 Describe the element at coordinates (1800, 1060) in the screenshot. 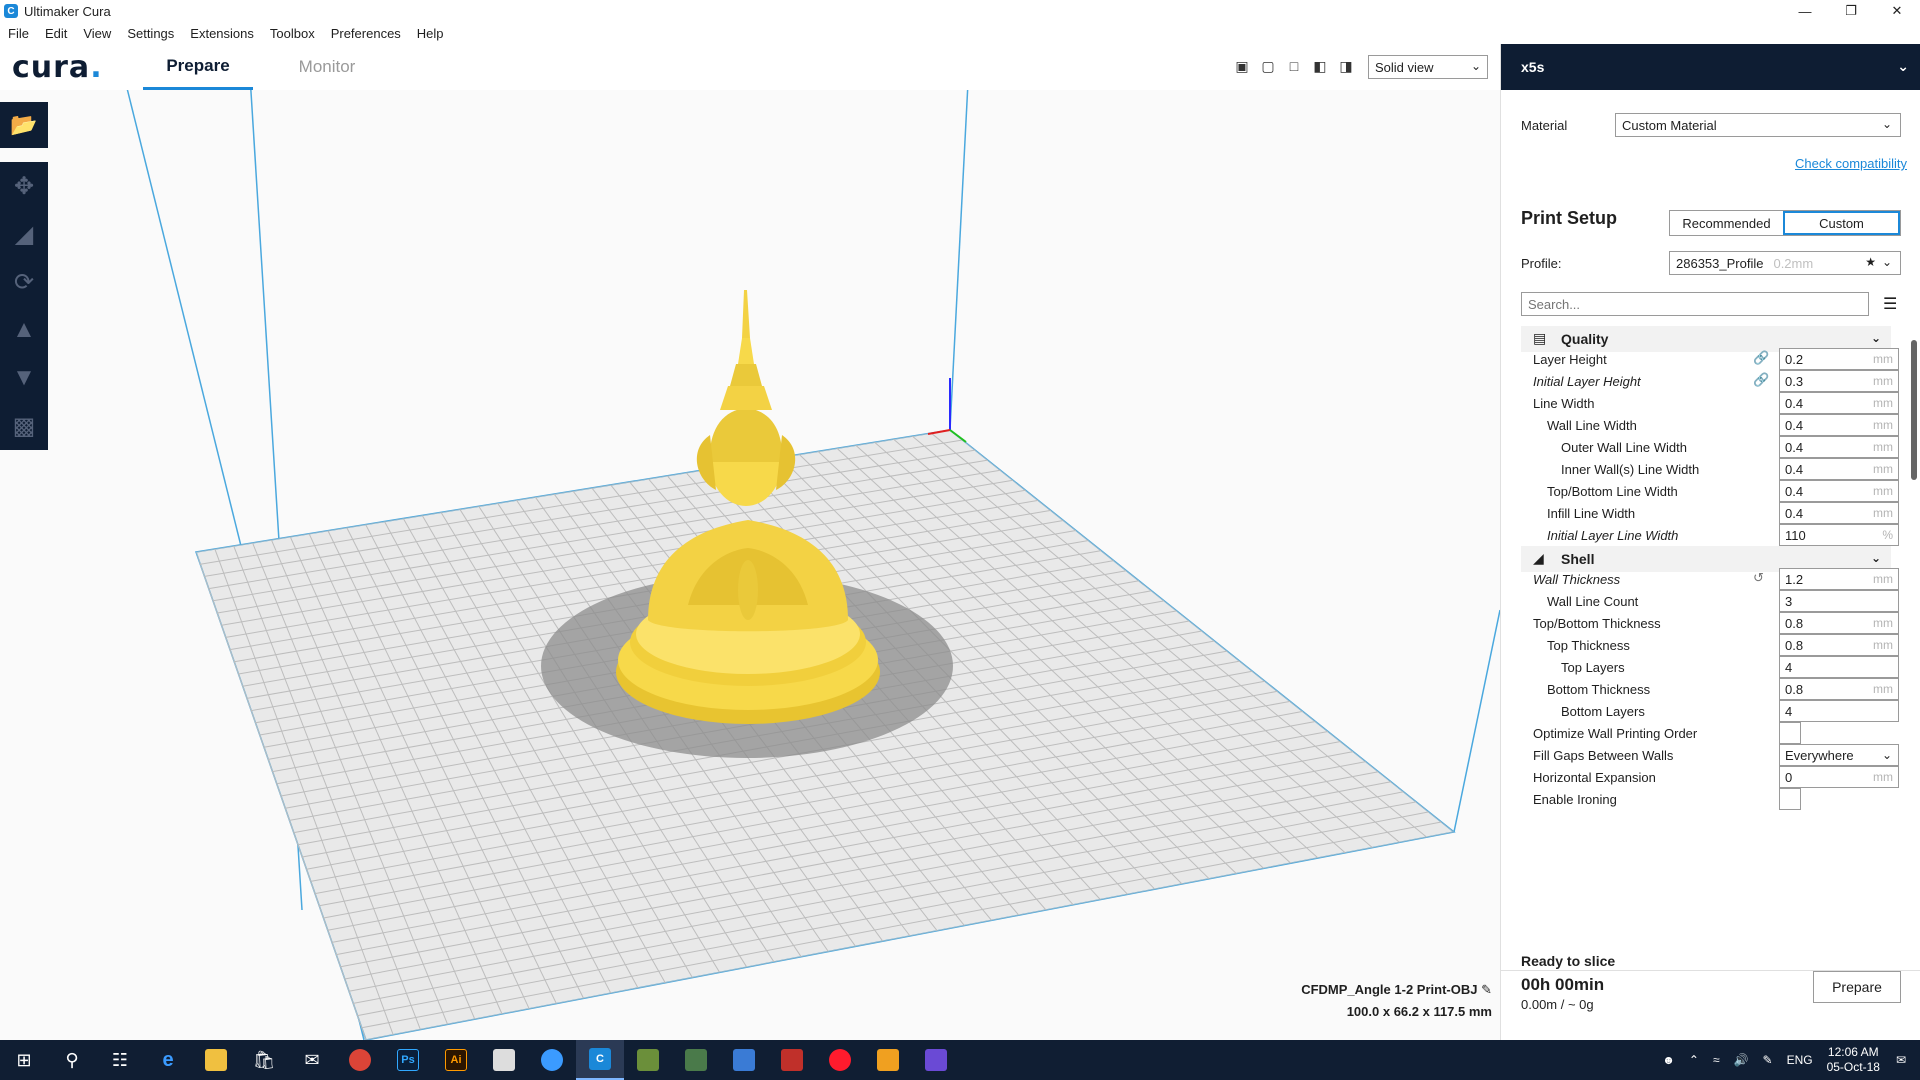

I see `language-indicator: ENG` at that location.